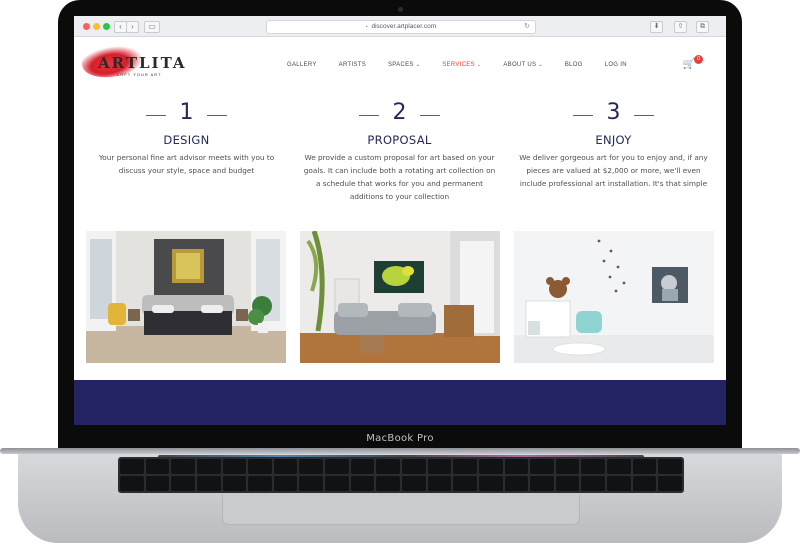  What do you see at coordinates (458, 65) in the screenshot?
I see `menu-label: SERVICES` at bounding box center [458, 65].